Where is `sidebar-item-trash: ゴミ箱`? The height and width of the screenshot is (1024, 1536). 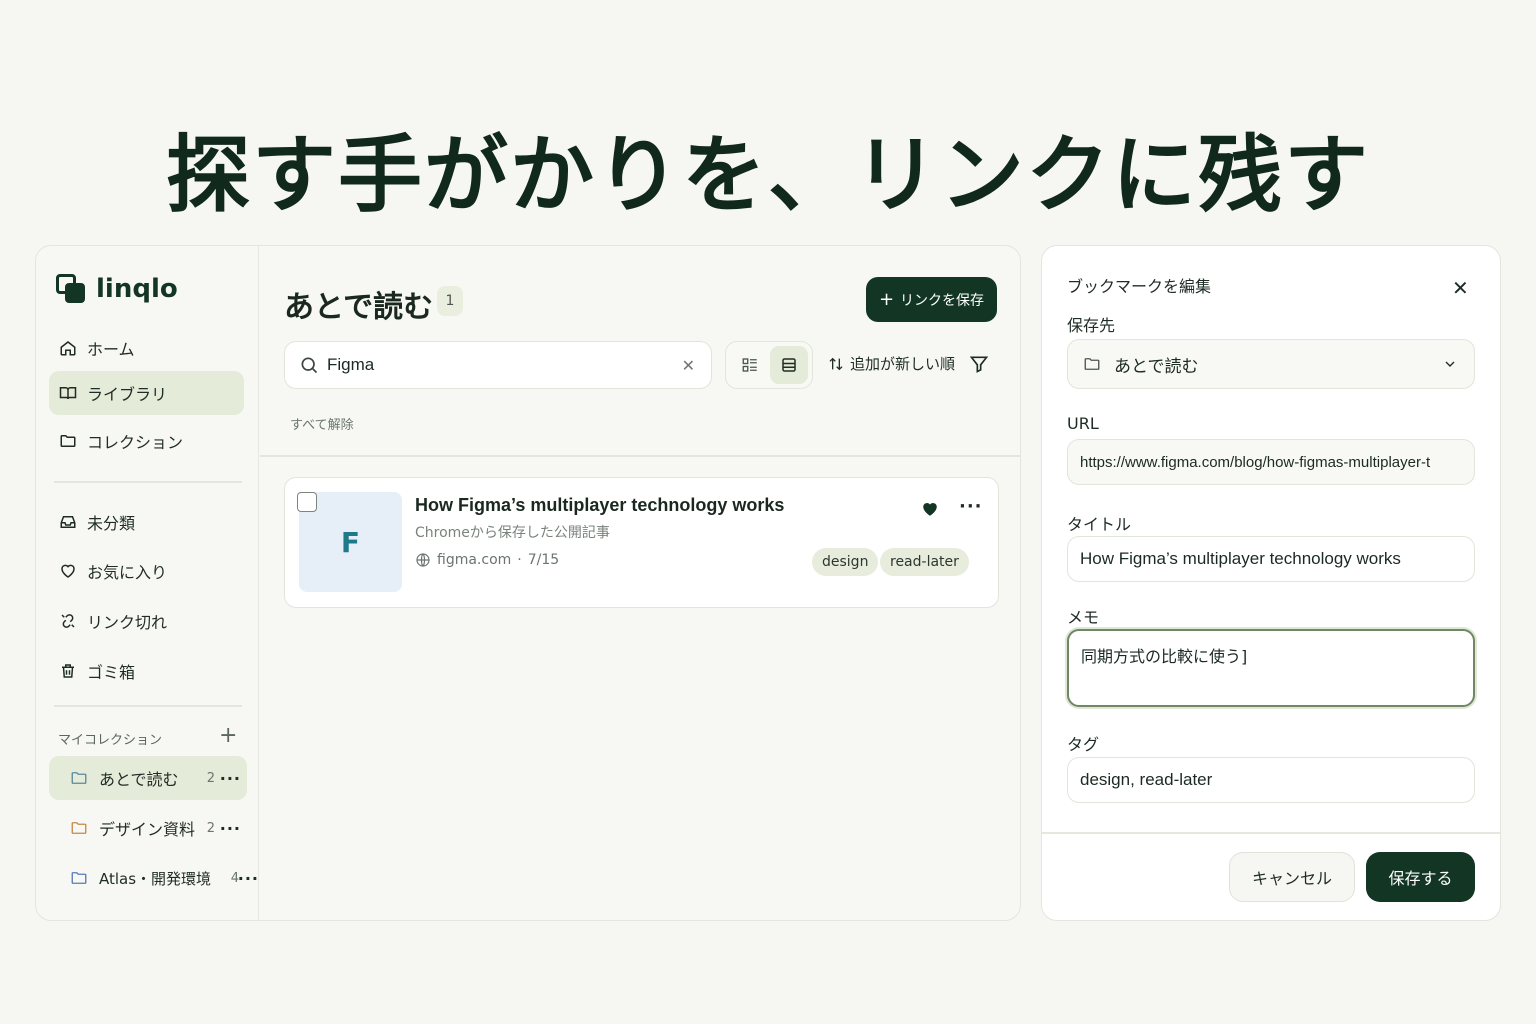 sidebar-item-trash: ゴミ箱 is located at coordinates (146, 671).